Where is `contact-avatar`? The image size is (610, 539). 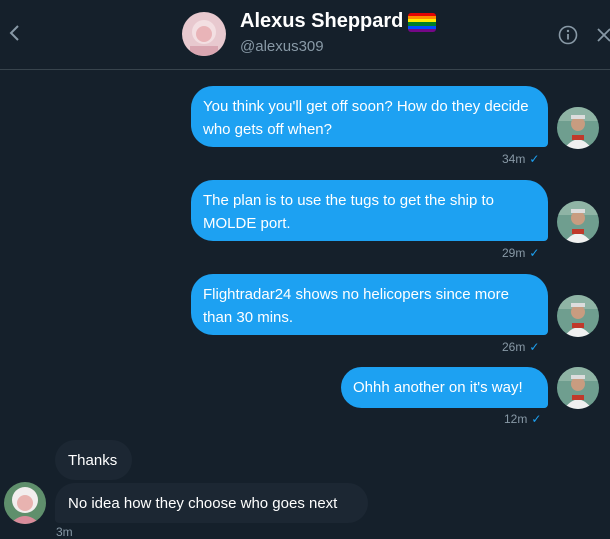
contact-avatar is located at coordinates (204, 34).